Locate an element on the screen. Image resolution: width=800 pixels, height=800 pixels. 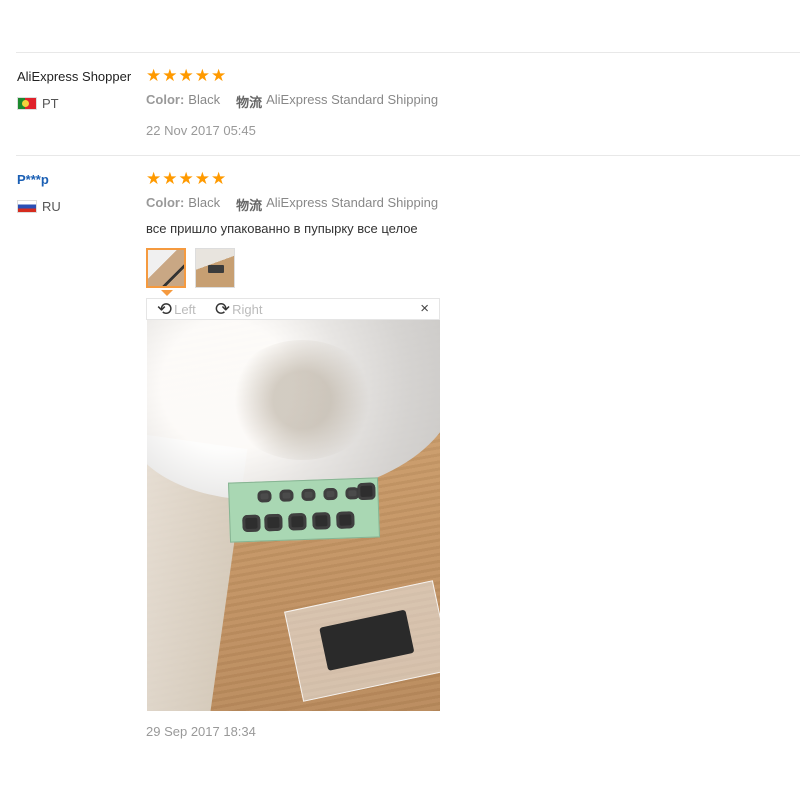
top-divider is located at coordinates (408, 52).